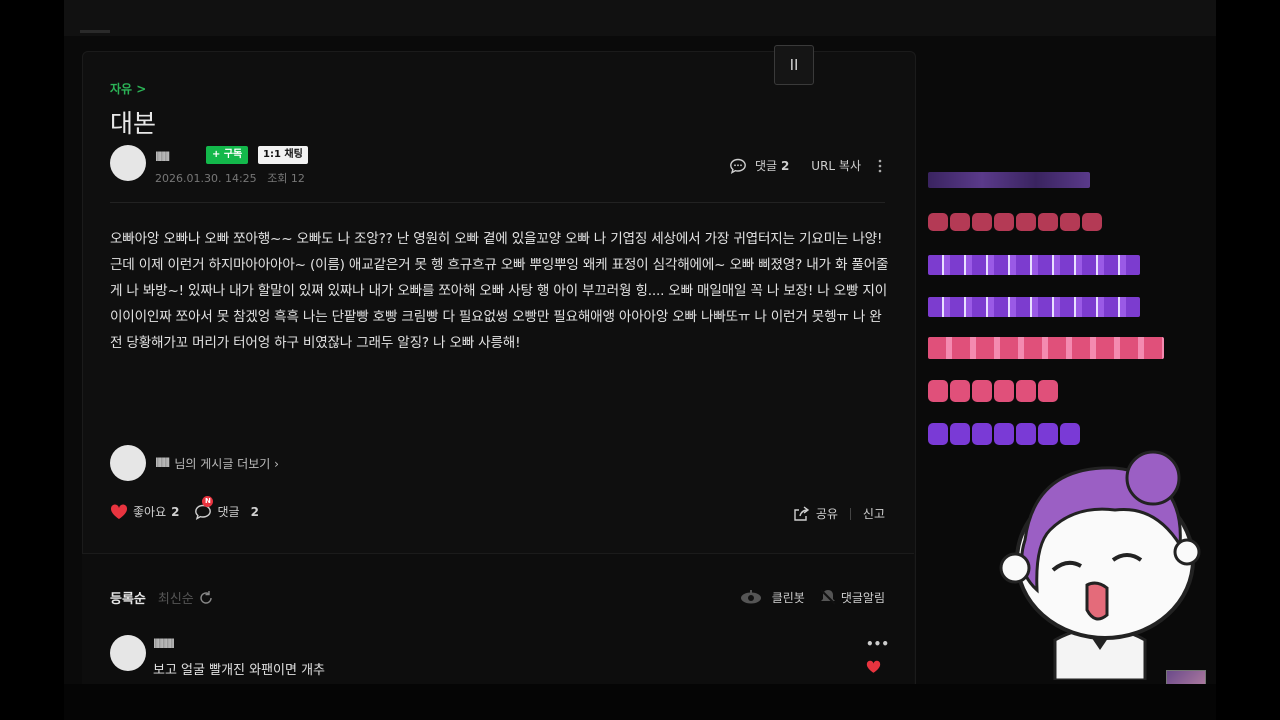  I want to click on share-report-bar: 공유 신고, so click(838, 513).